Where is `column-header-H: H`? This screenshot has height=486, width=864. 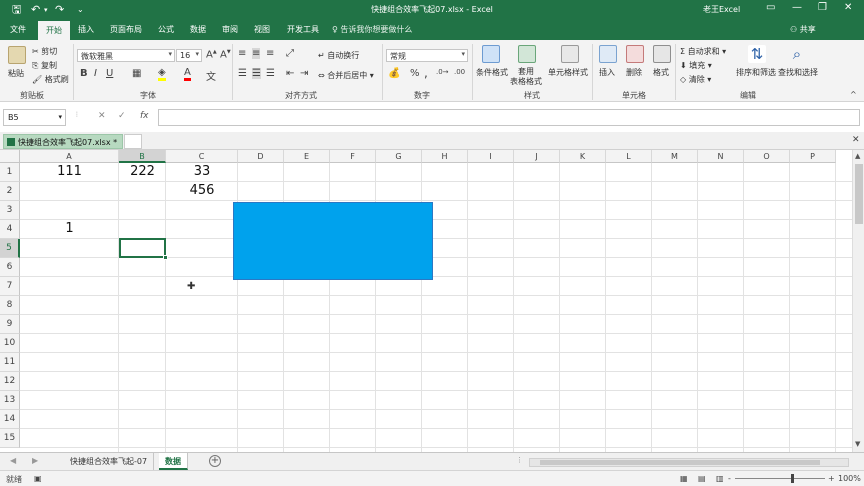
column-header-H: H is located at coordinates (445, 156).